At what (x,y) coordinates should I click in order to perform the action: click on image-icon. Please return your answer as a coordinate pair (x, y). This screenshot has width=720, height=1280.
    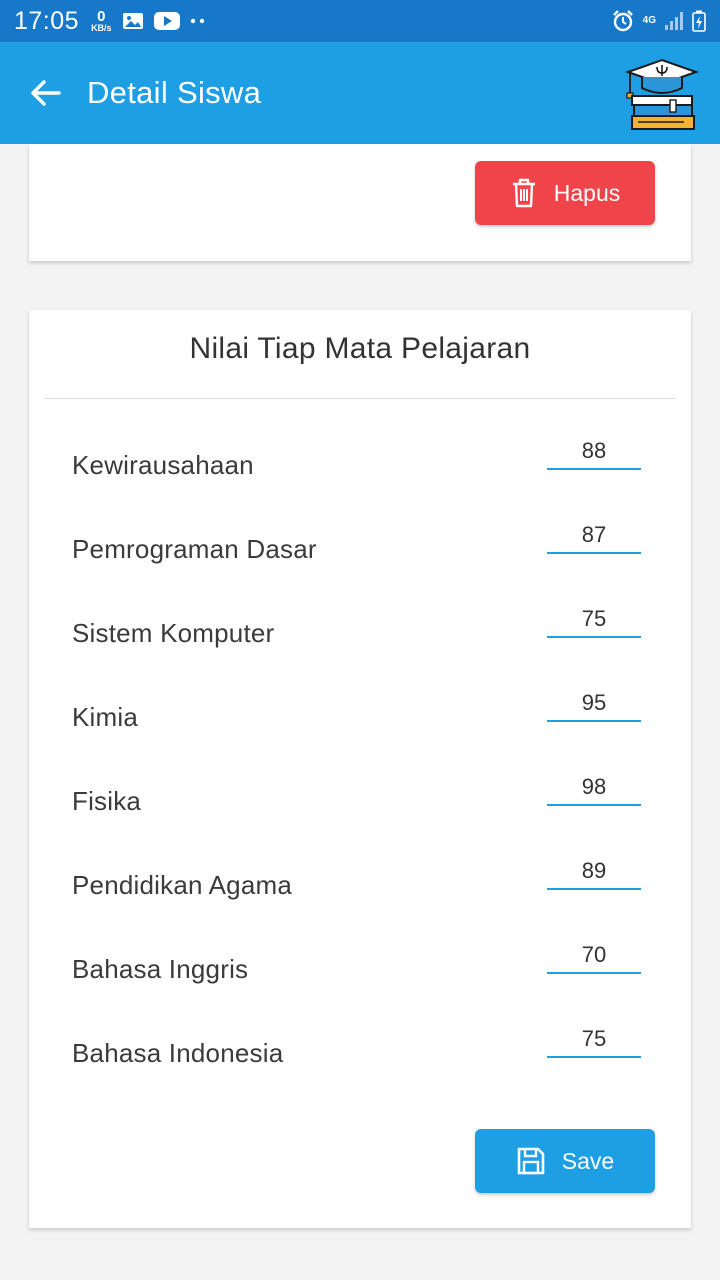
    Looking at the image, I should click on (132, 21).